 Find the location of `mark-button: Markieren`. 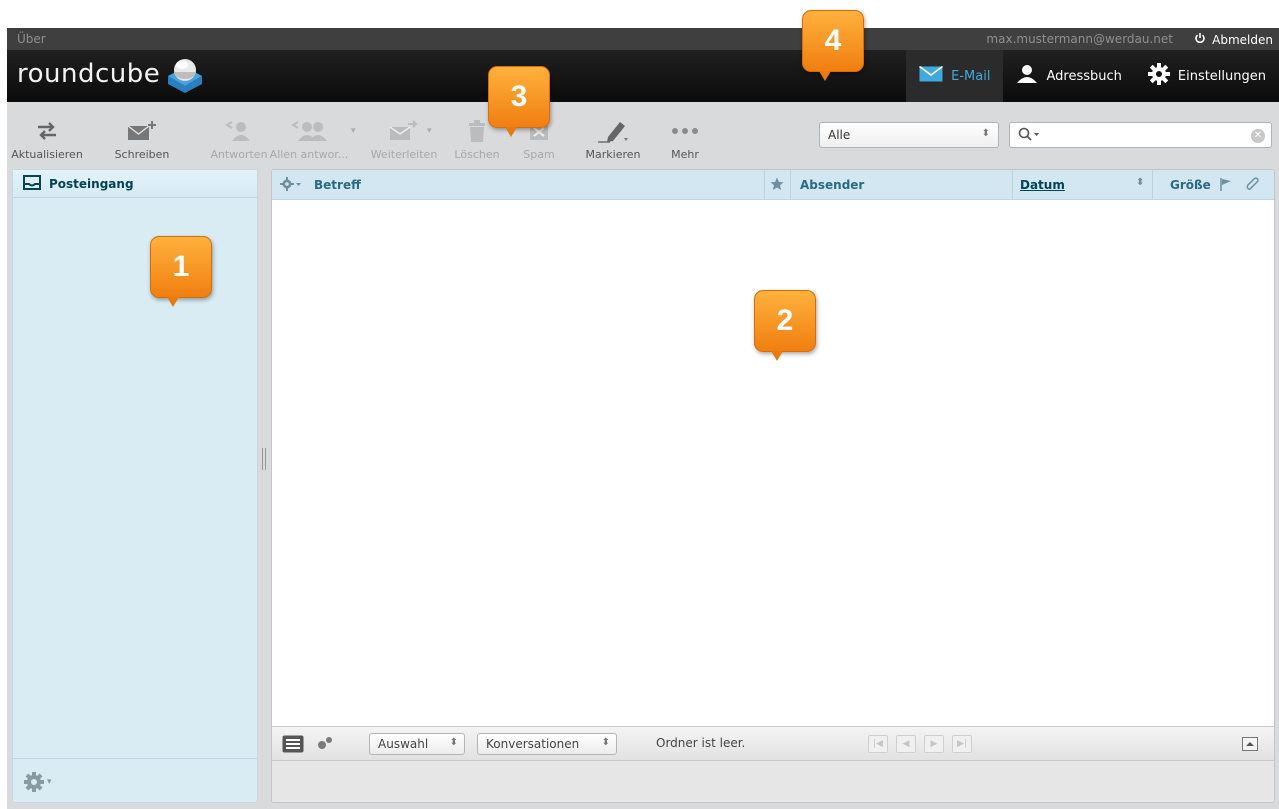

mark-button: Markieren is located at coordinates (613, 139).